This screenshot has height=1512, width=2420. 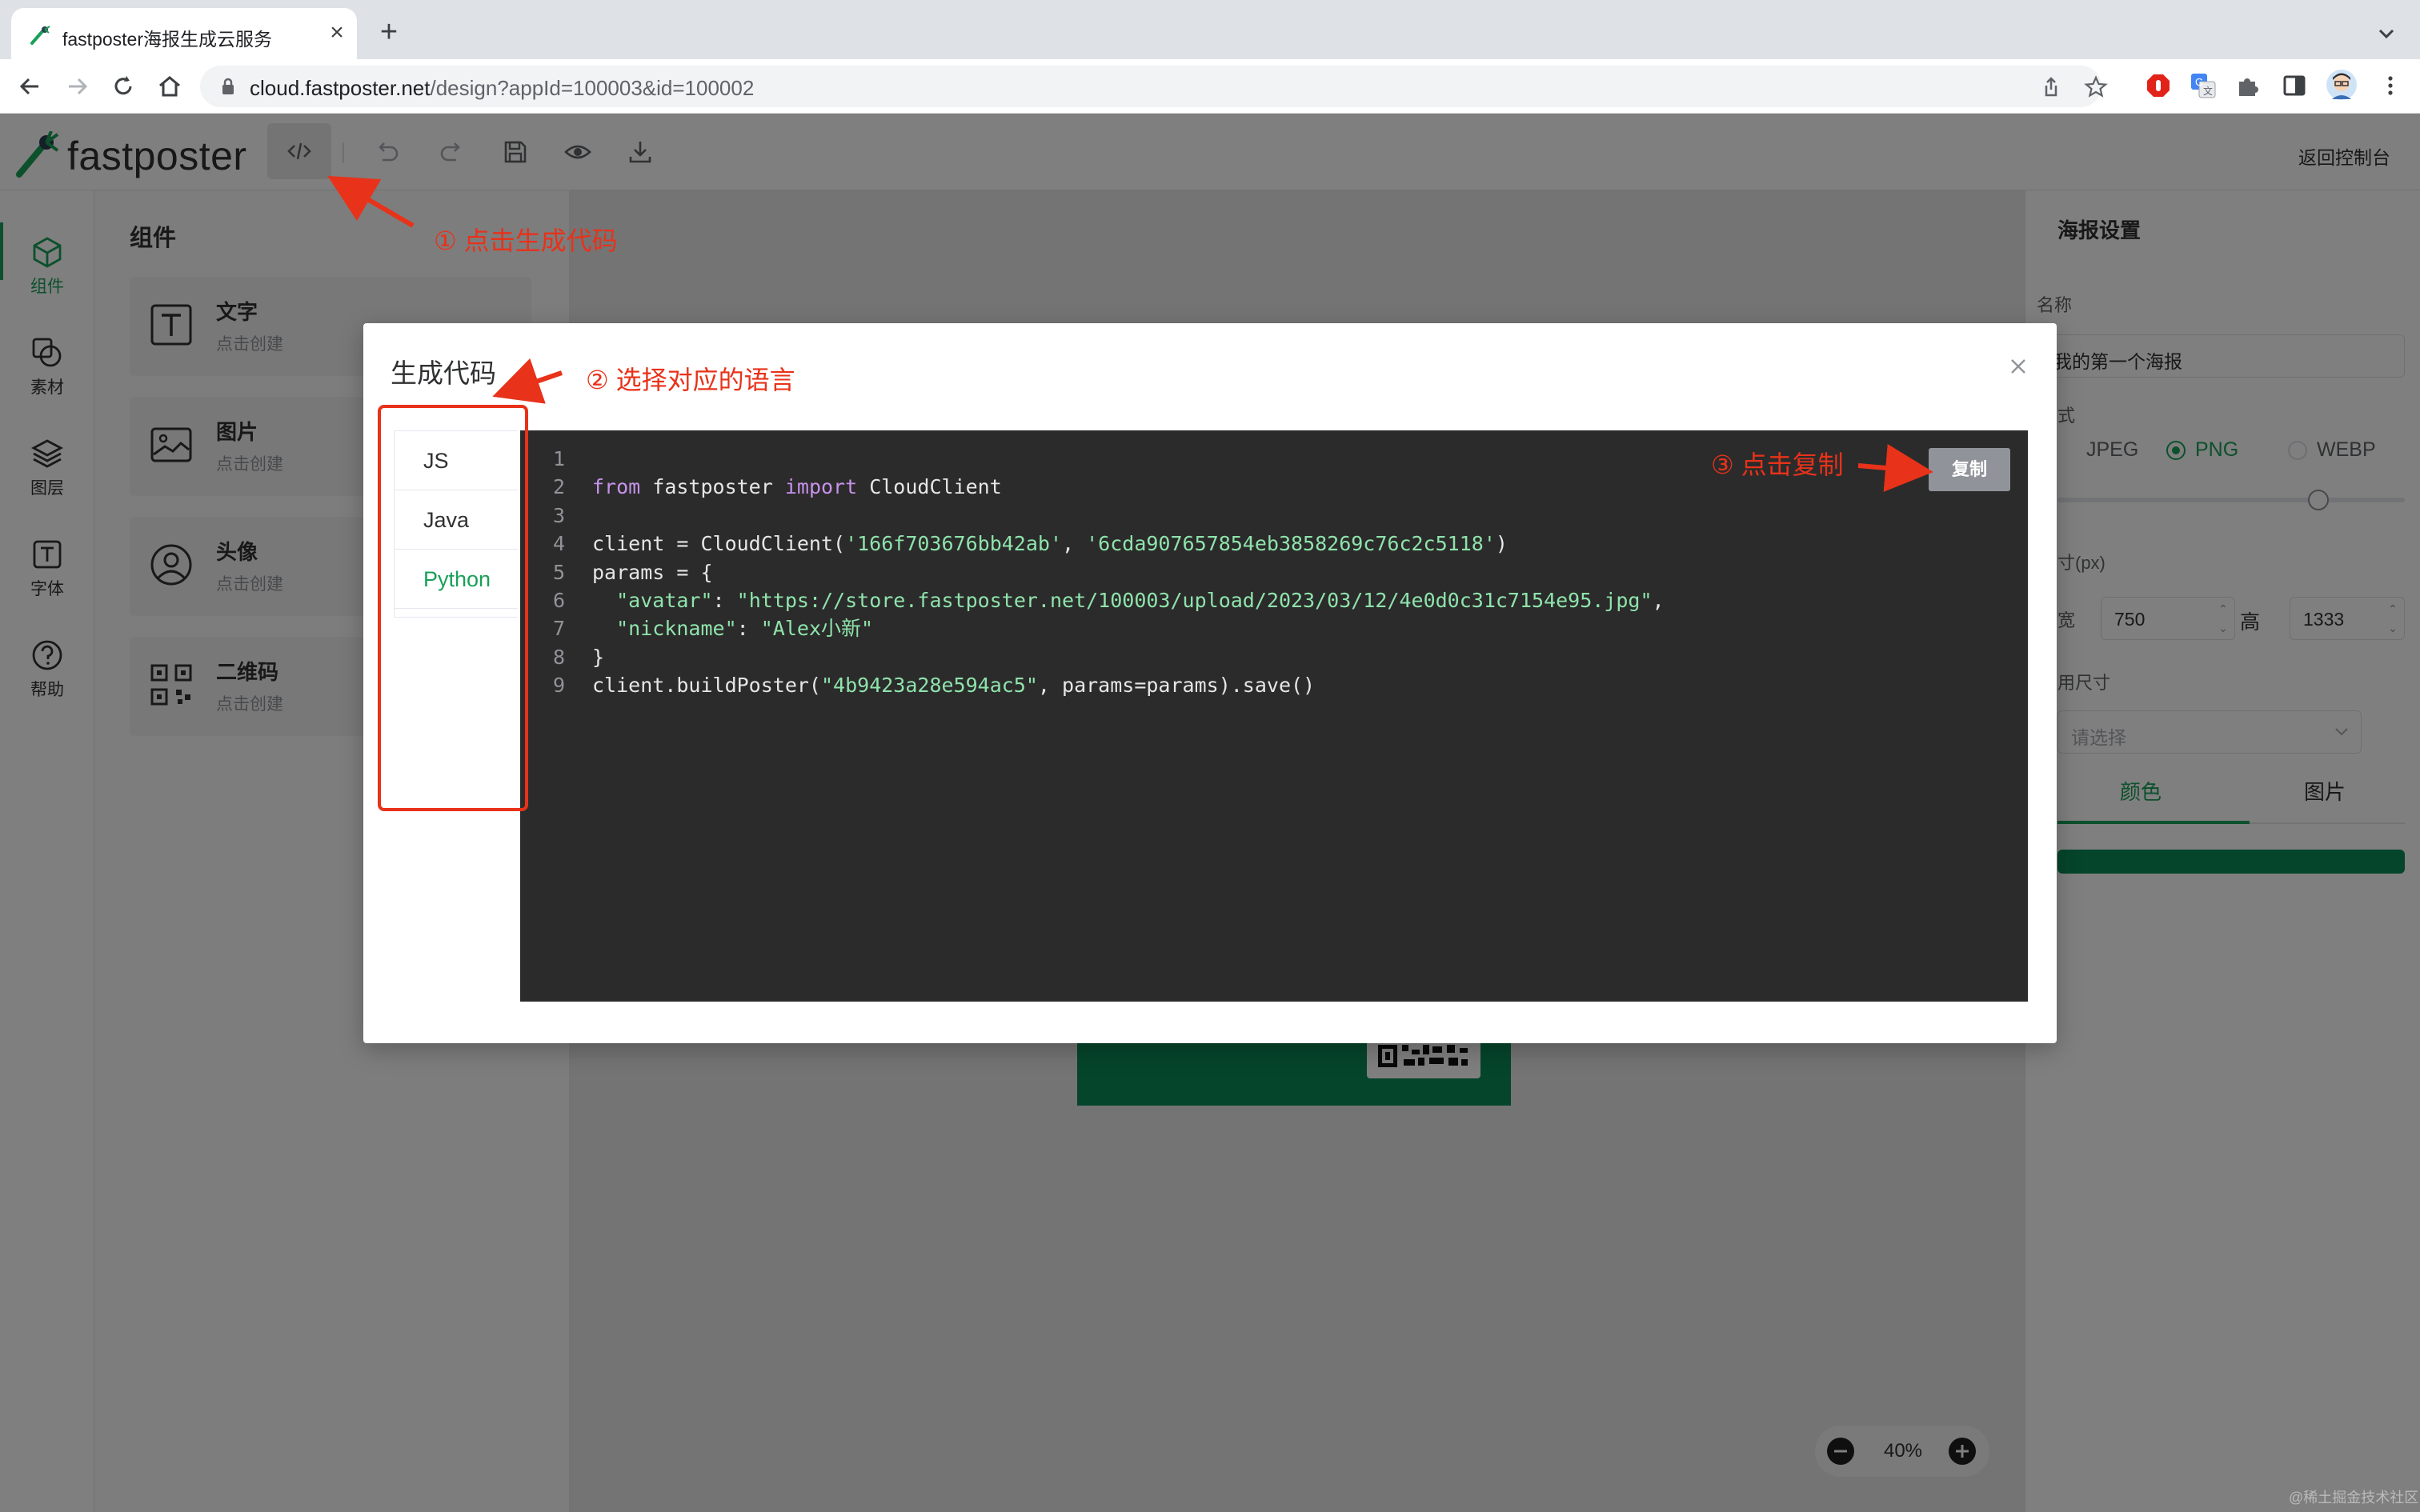 I want to click on code-line: }, so click(x=598, y=657).